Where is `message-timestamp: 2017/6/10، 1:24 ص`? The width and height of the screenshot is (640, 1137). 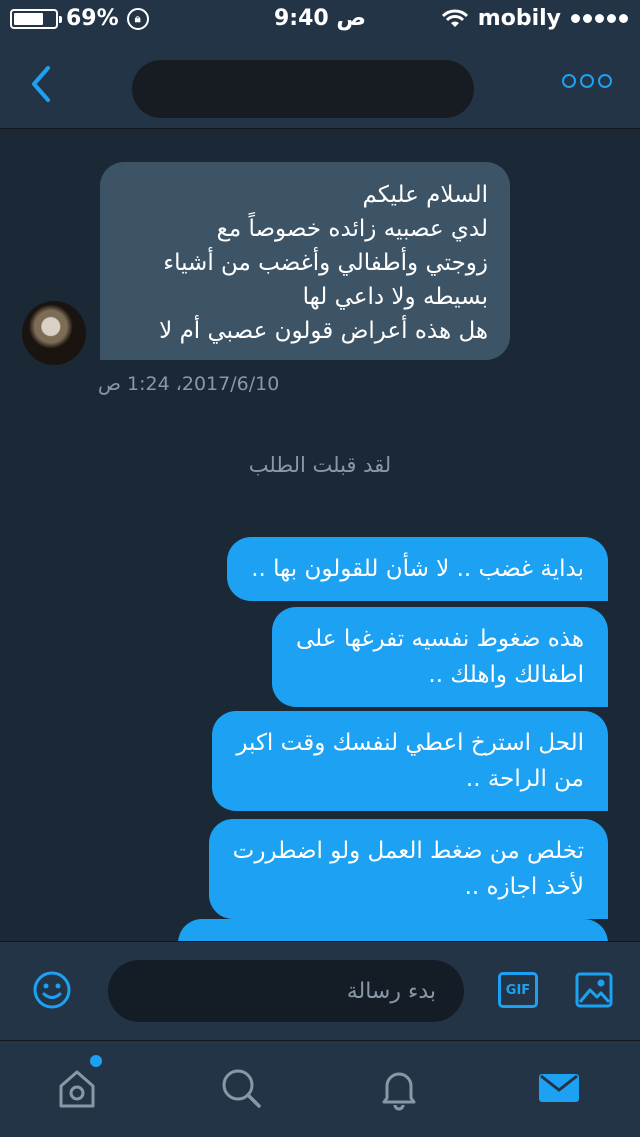
message-timestamp: 2017/6/10، 1:24 ص is located at coordinates (189, 384).